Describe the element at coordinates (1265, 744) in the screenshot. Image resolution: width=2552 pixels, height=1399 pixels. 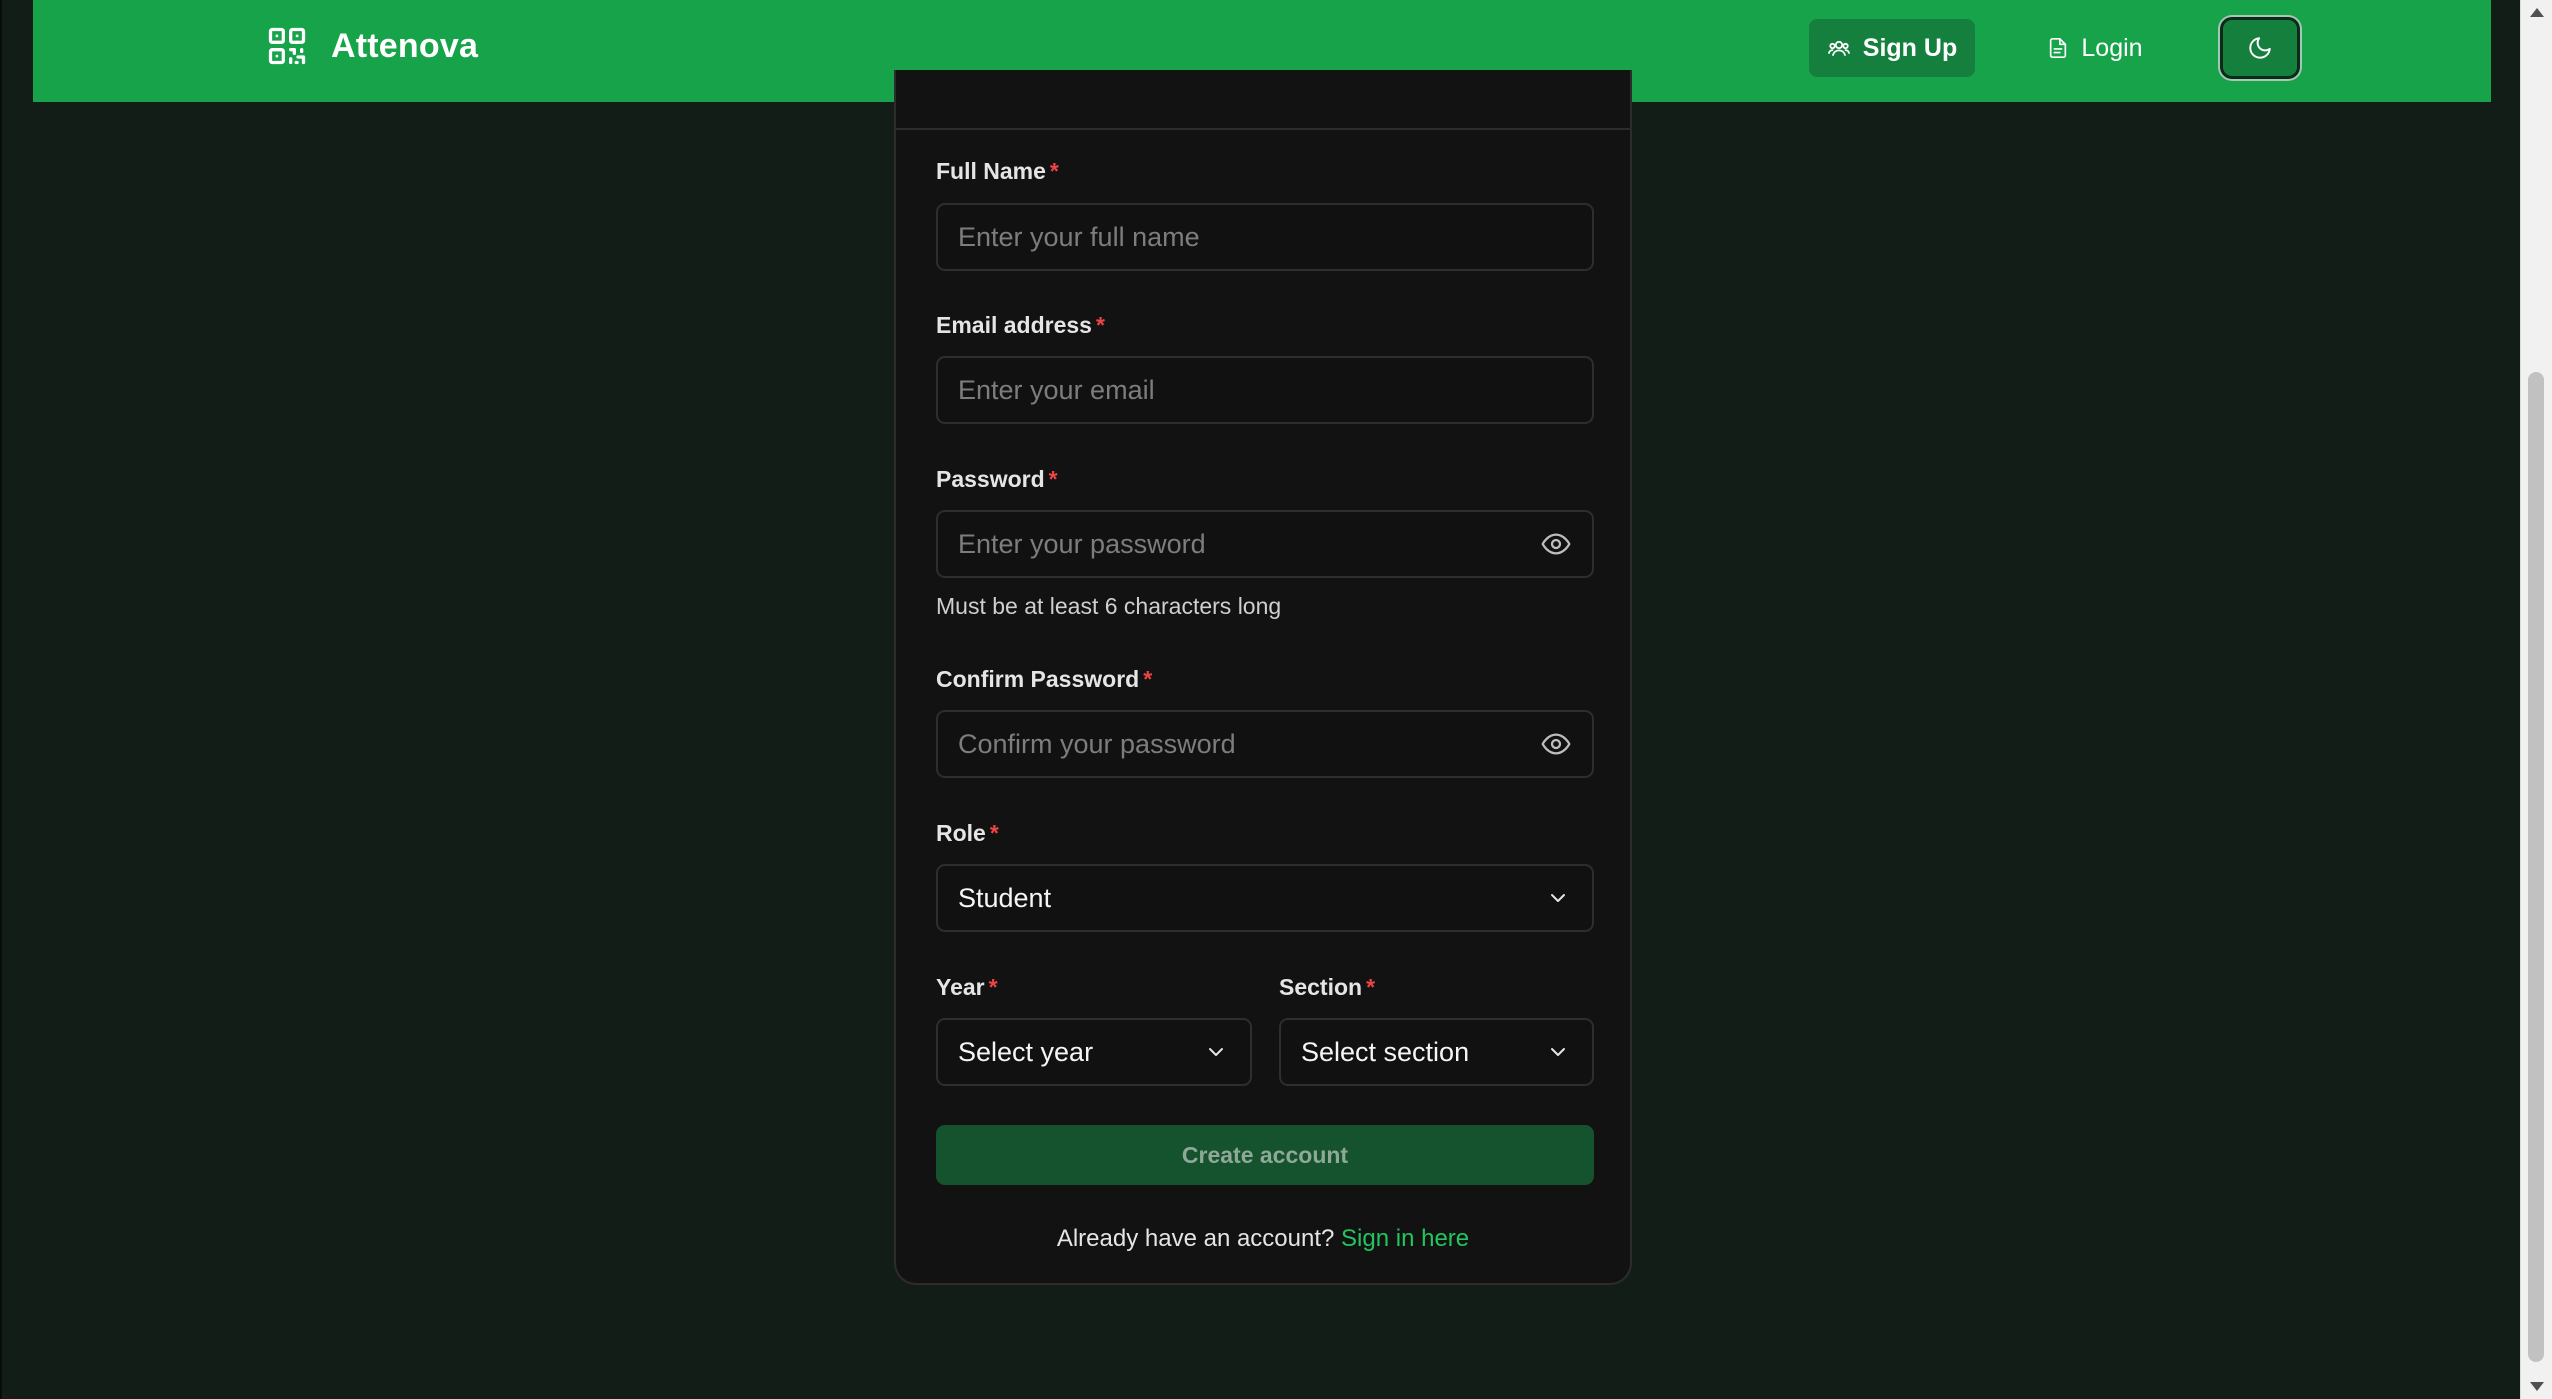
I see `confirm-password-input: Confirm your password` at that location.